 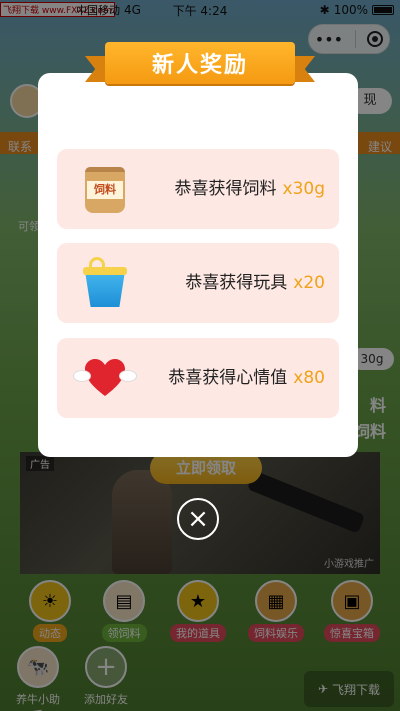 I want to click on feed-bag-body: 饲料, so click(x=105, y=190).